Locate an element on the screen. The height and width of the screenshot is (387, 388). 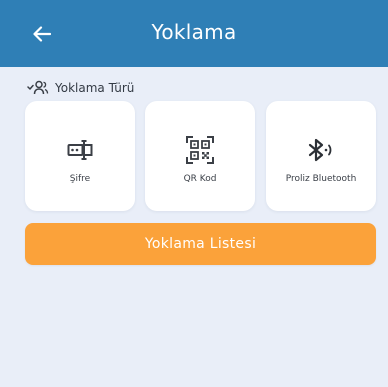
bluetooth-icon is located at coordinates (320, 150).